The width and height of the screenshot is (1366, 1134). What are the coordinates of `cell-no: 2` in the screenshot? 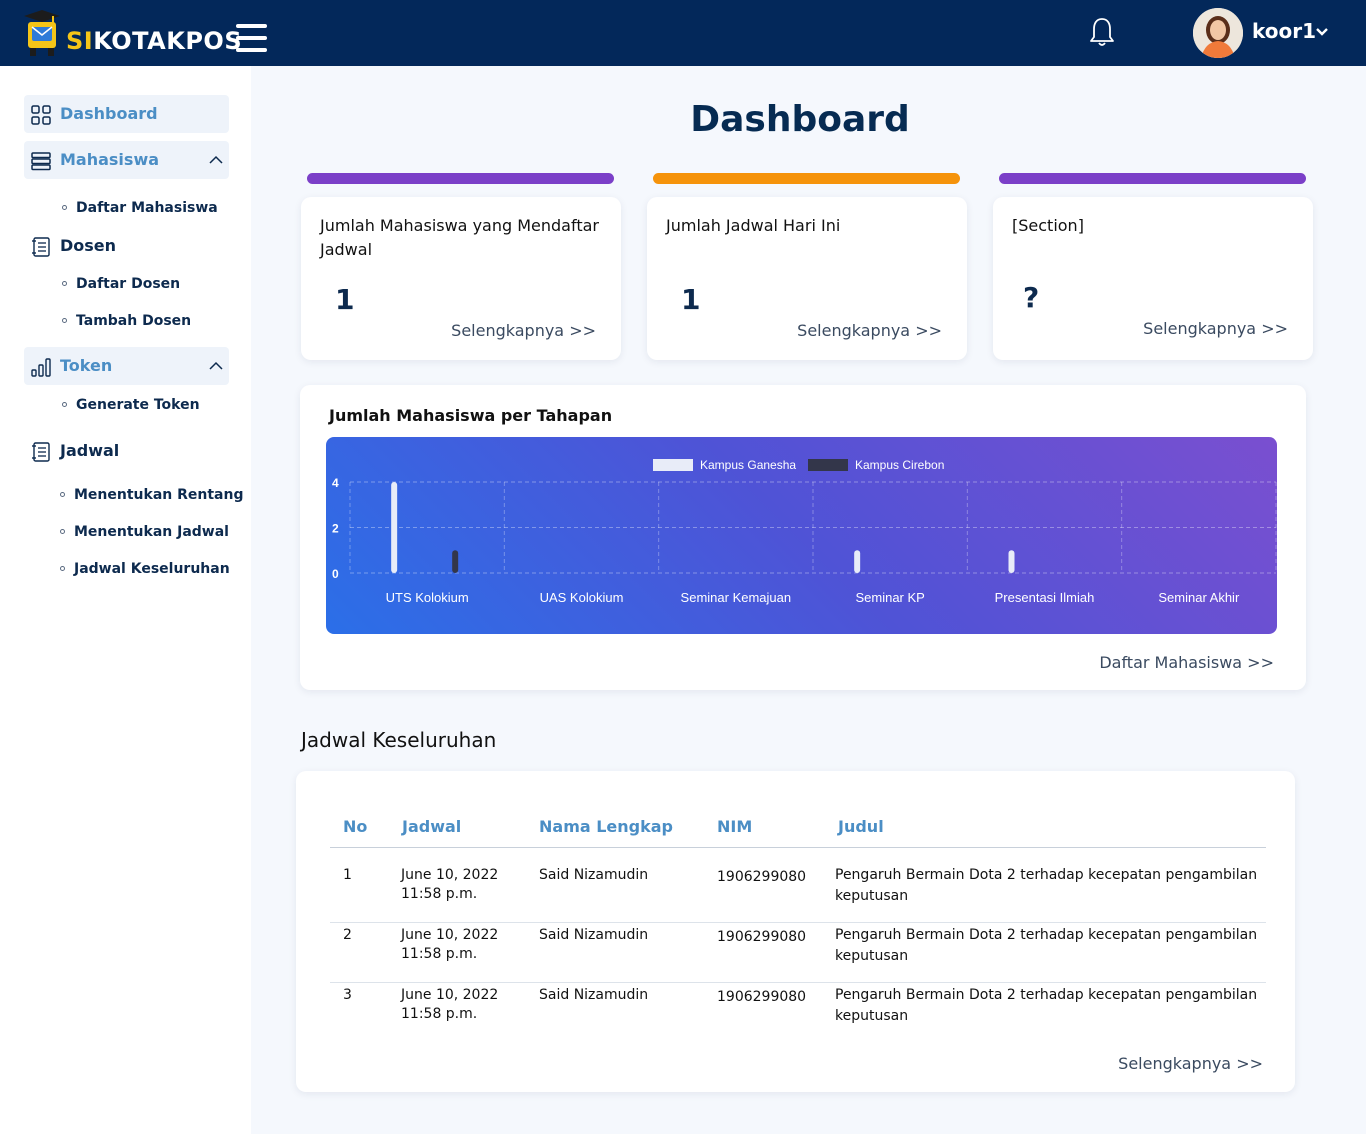 It's located at (347, 935).